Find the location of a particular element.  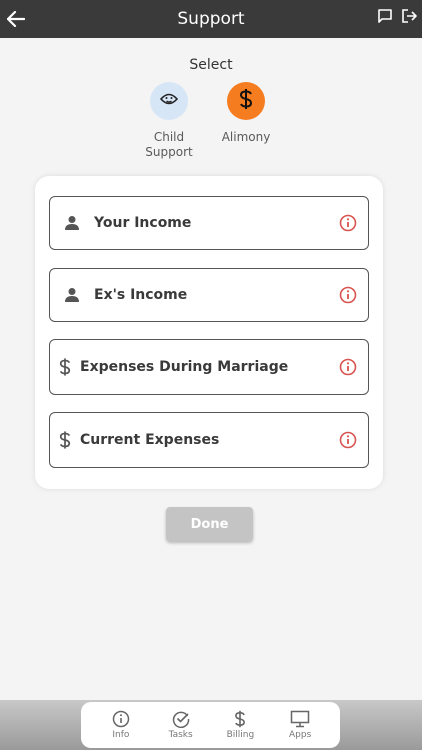

tab-label: Tasks is located at coordinates (180, 735).